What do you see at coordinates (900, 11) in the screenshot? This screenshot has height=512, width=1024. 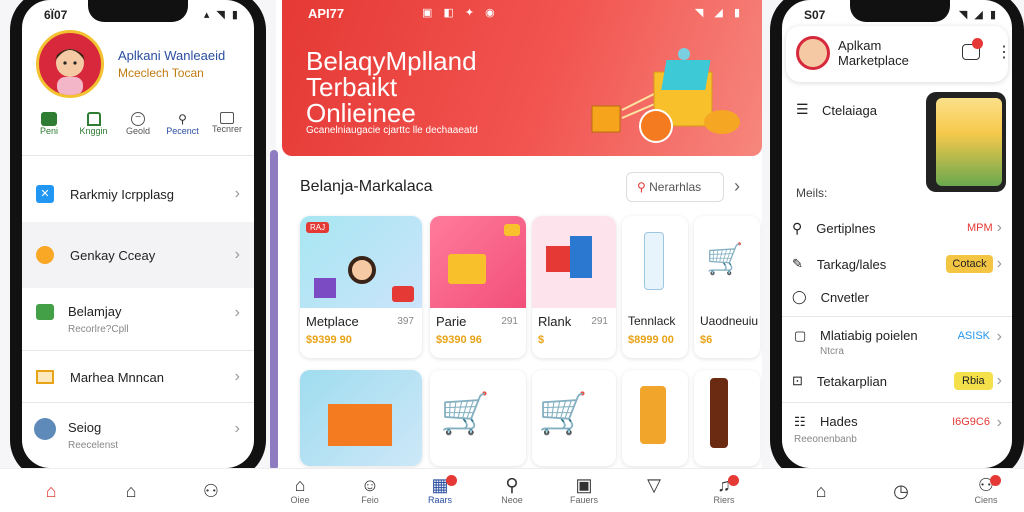 I see `notch` at bounding box center [900, 11].